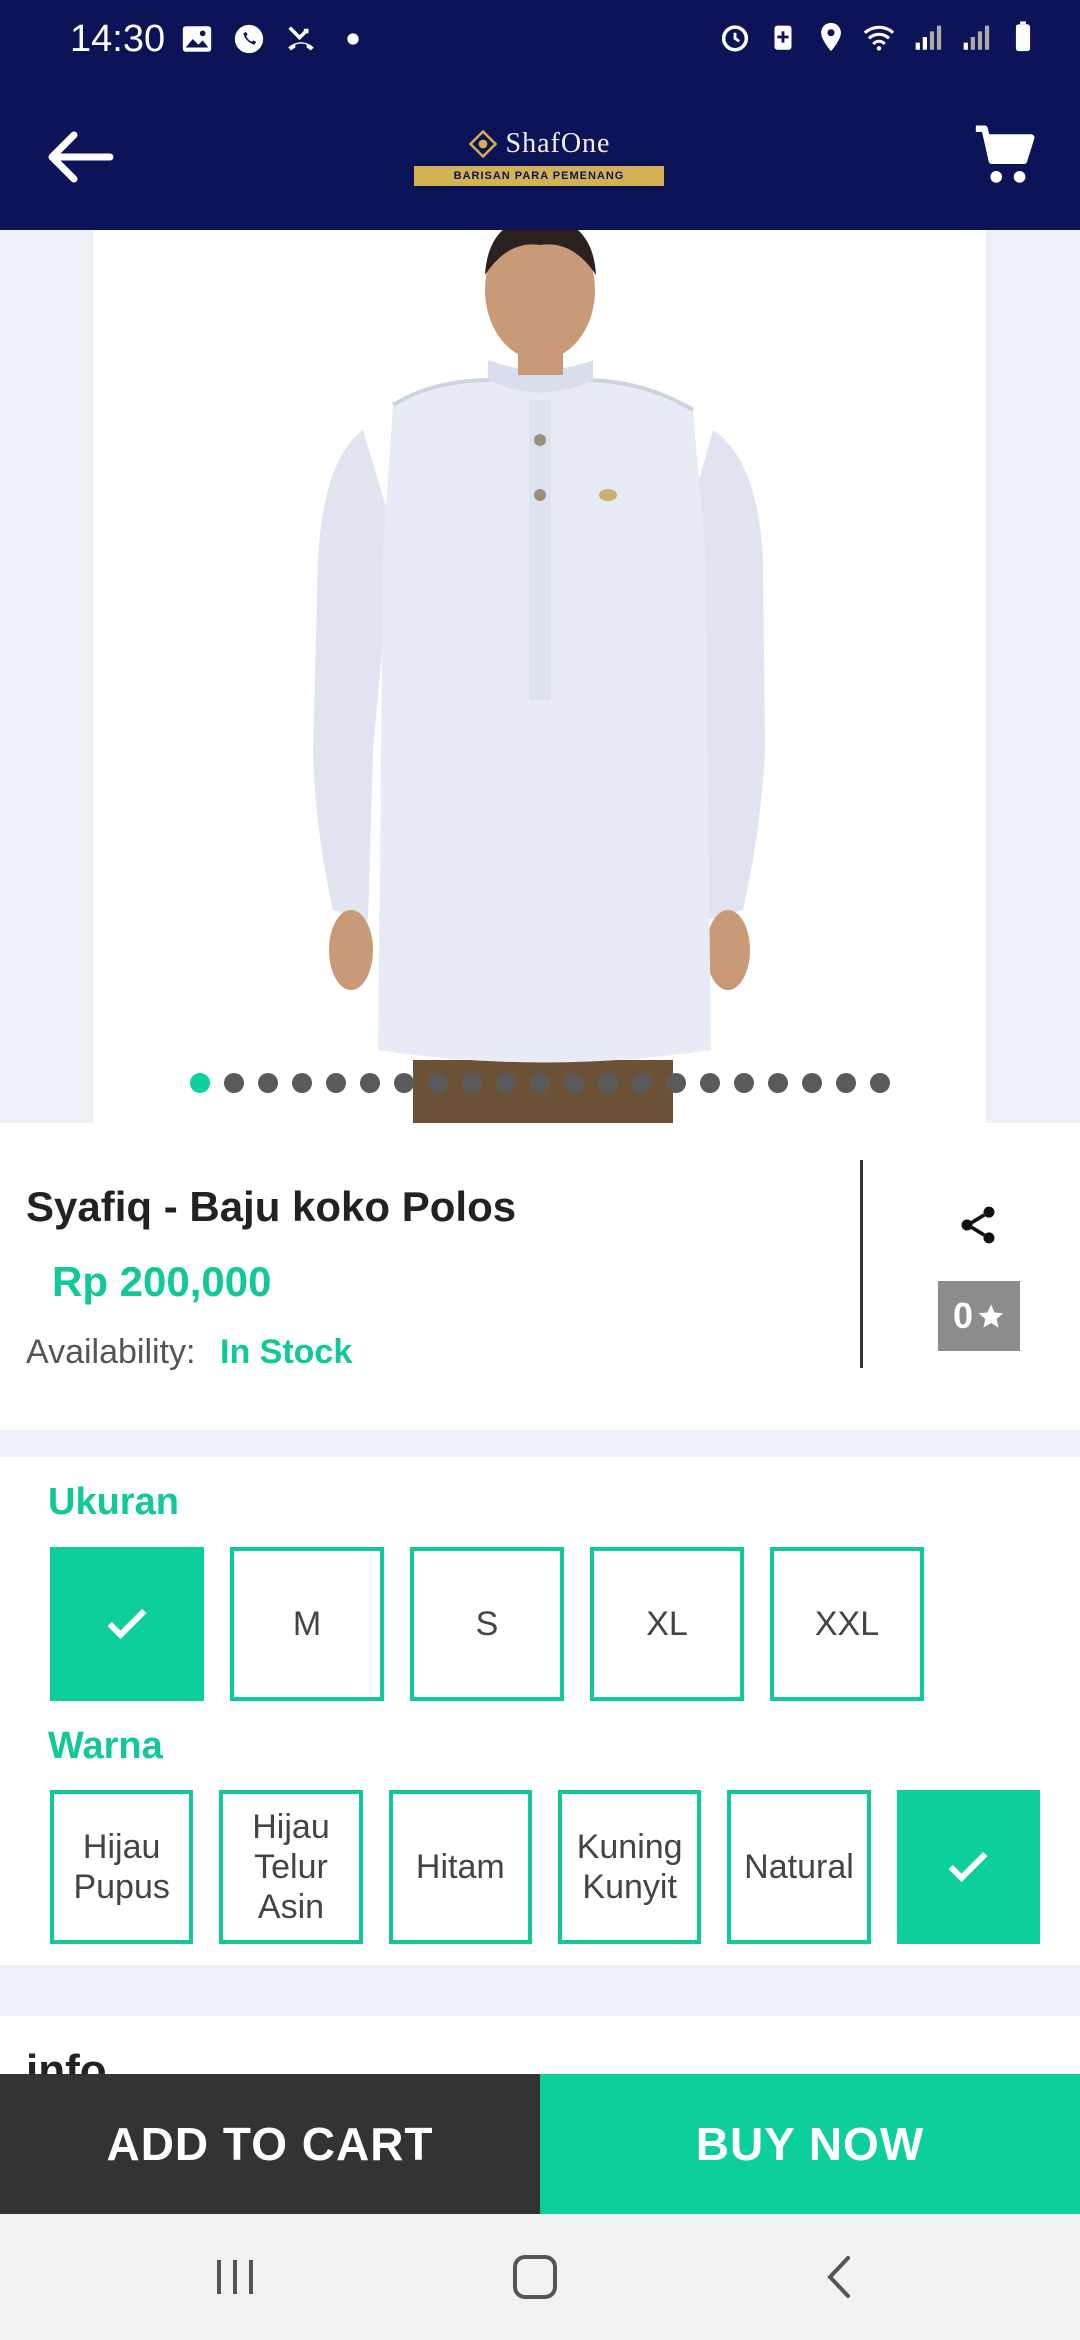  I want to click on recent-apps-icon, so click(235, 2277).